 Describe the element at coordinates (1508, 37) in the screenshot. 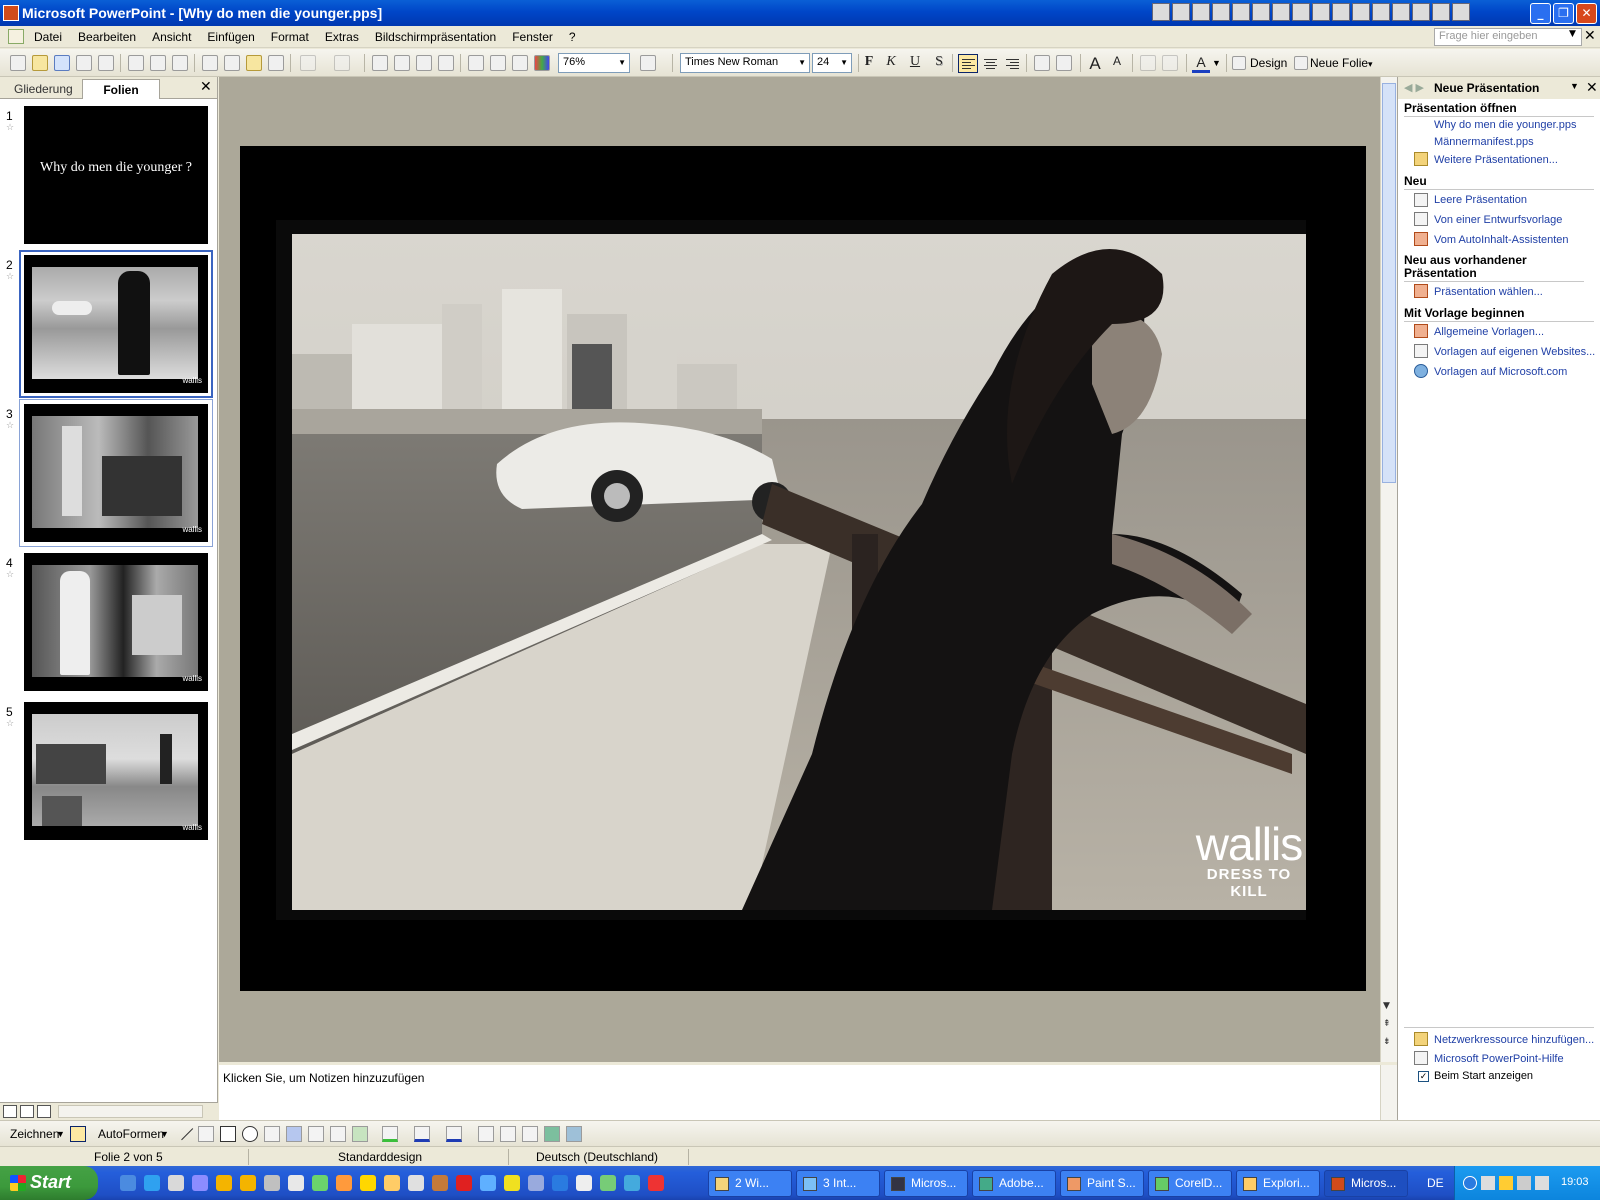

I see `help-search-input: Frage hier eingeben` at that location.